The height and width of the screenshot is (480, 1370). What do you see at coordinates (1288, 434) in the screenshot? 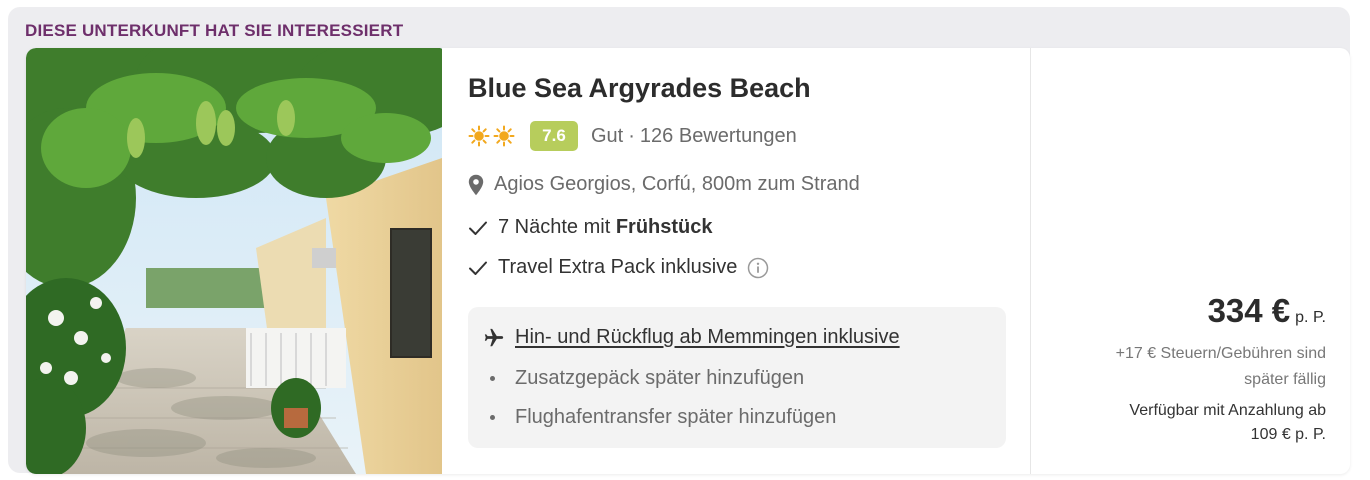
I see `deposit-line-2: 109 € p. P.` at bounding box center [1288, 434].